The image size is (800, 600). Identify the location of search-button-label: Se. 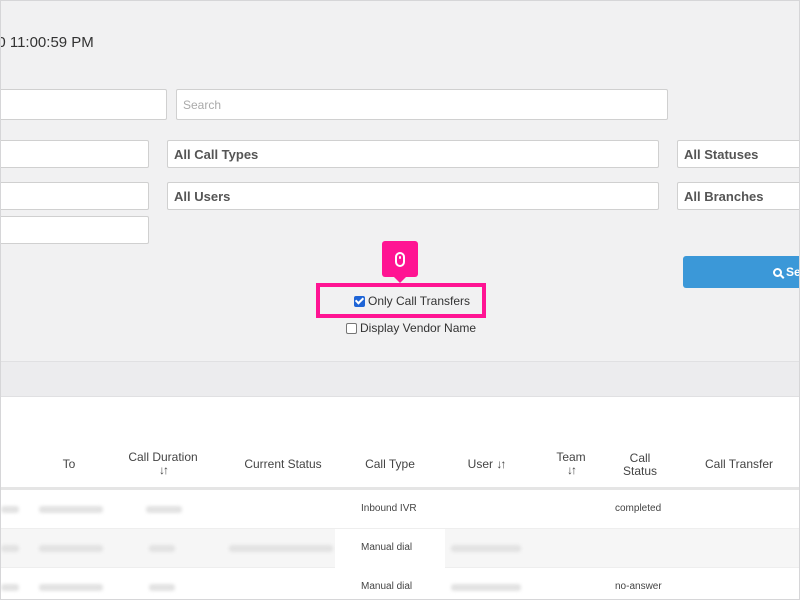
(793, 272).